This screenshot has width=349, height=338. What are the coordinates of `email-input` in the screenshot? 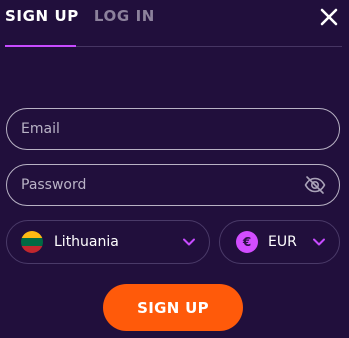 It's located at (173, 129).